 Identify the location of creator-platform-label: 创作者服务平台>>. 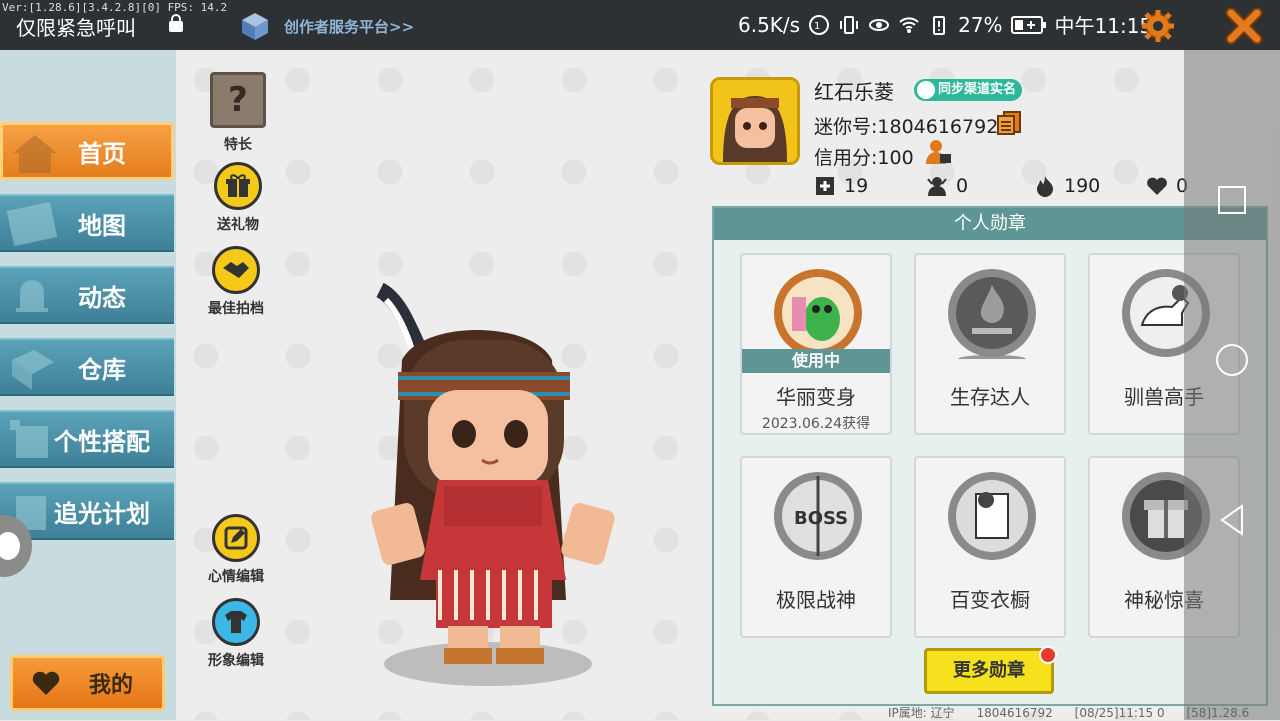
(349, 26).